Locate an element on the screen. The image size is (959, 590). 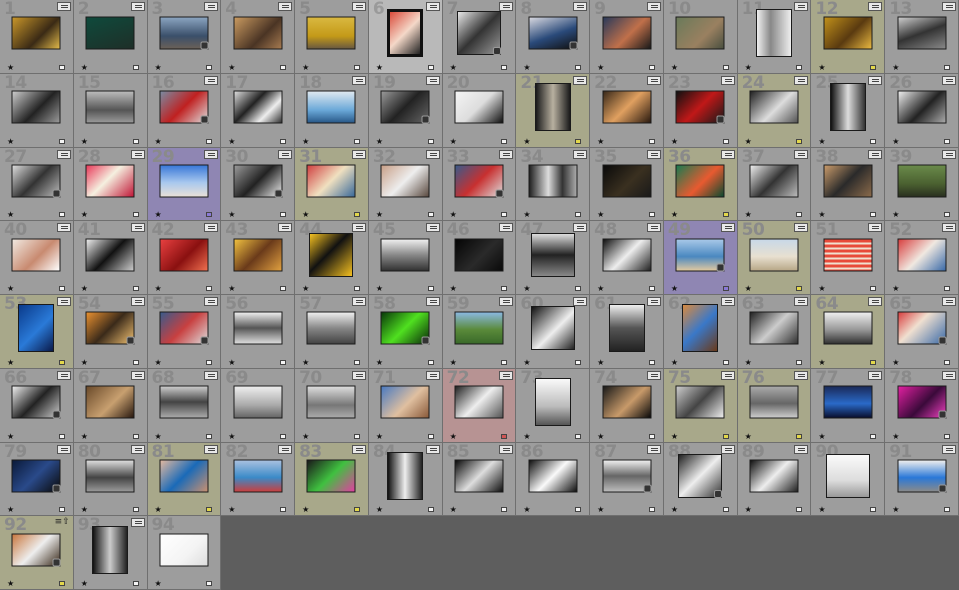
grid-cell: 16 ★ is located at coordinates (184, 110).